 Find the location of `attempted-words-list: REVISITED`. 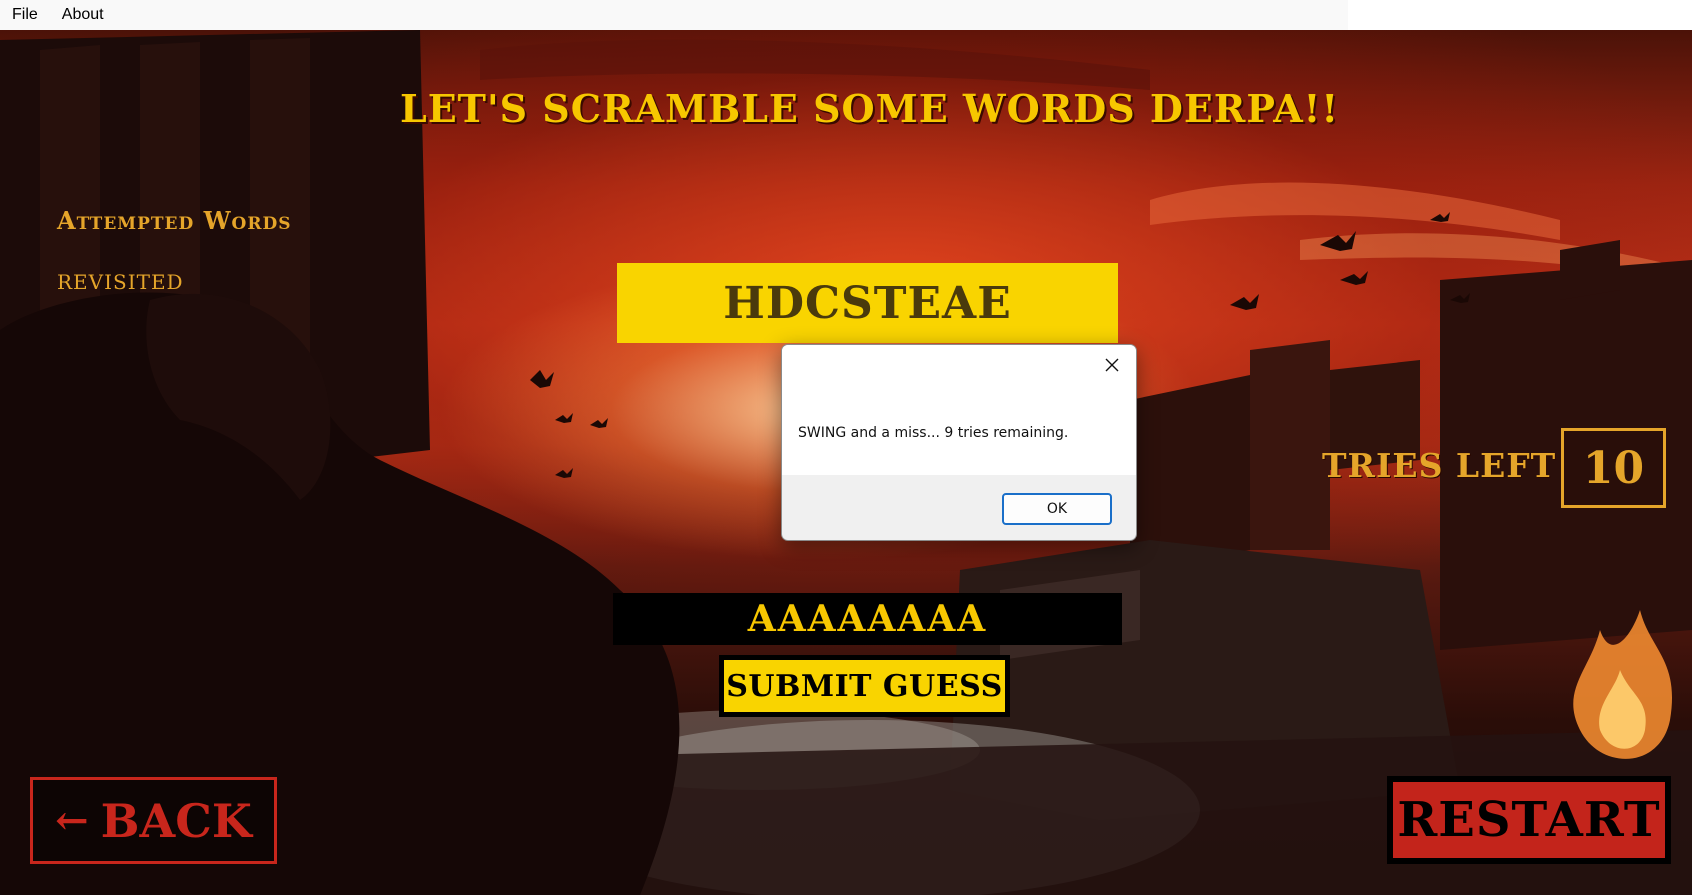

attempted-words-list: REVISITED is located at coordinates (120, 282).